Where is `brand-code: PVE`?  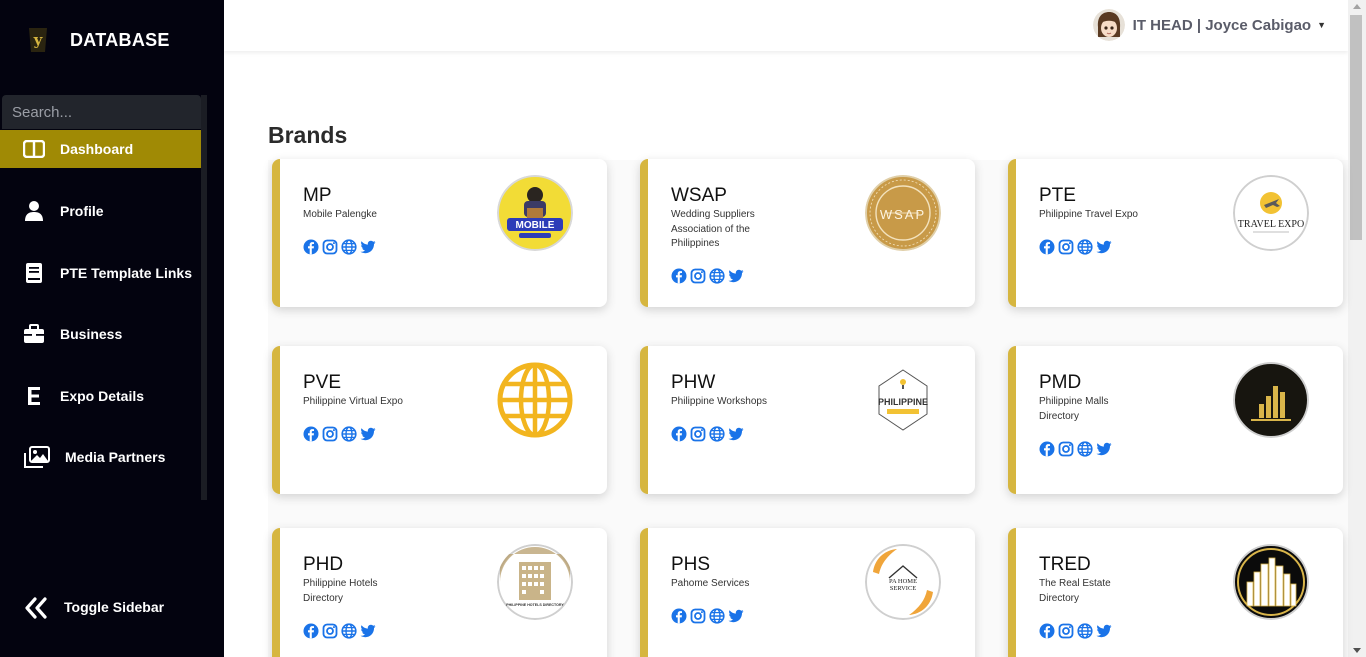
brand-code: PVE is located at coordinates (322, 382).